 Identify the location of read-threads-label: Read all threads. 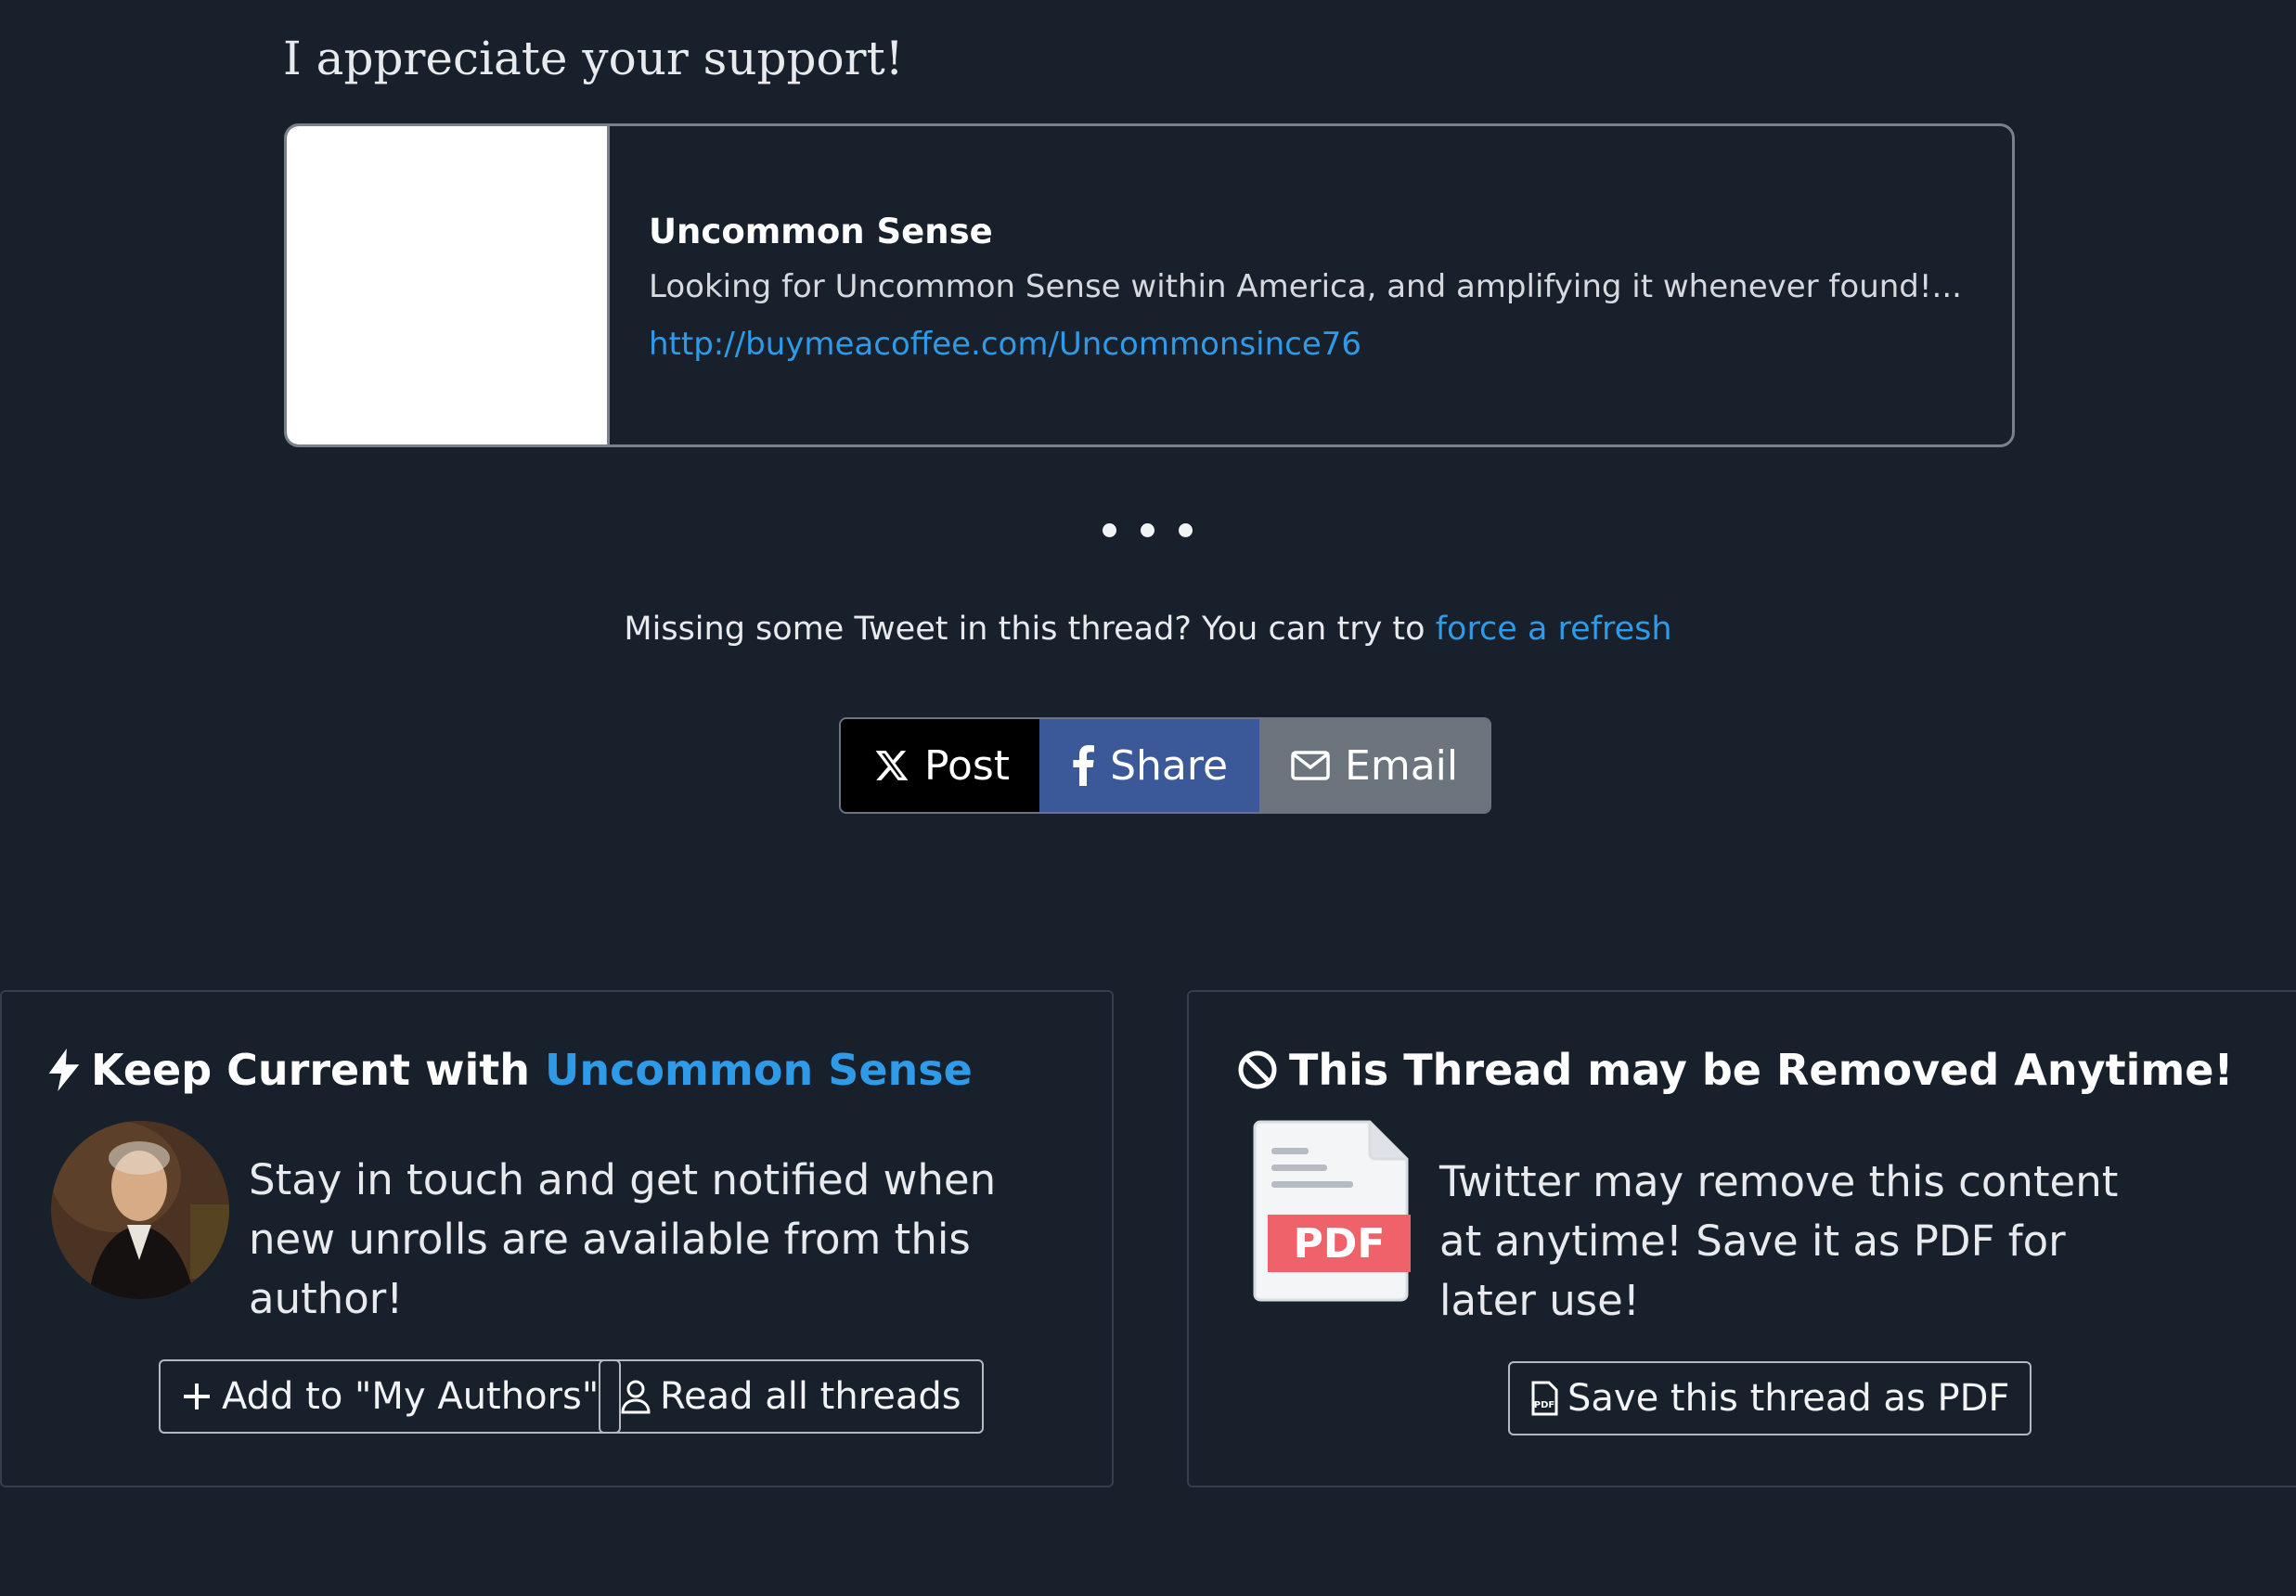
(810, 1396).